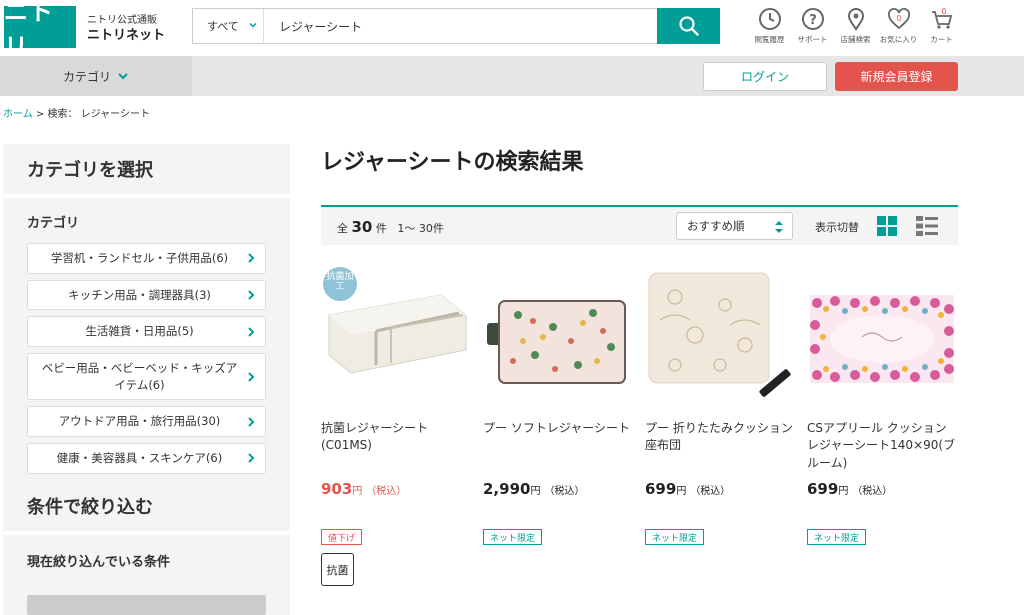 The width and height of the screenshot is (1024, 615). I want to click on category-item-label: アウトドア用品・旅行用品(30), so click(139, 421).